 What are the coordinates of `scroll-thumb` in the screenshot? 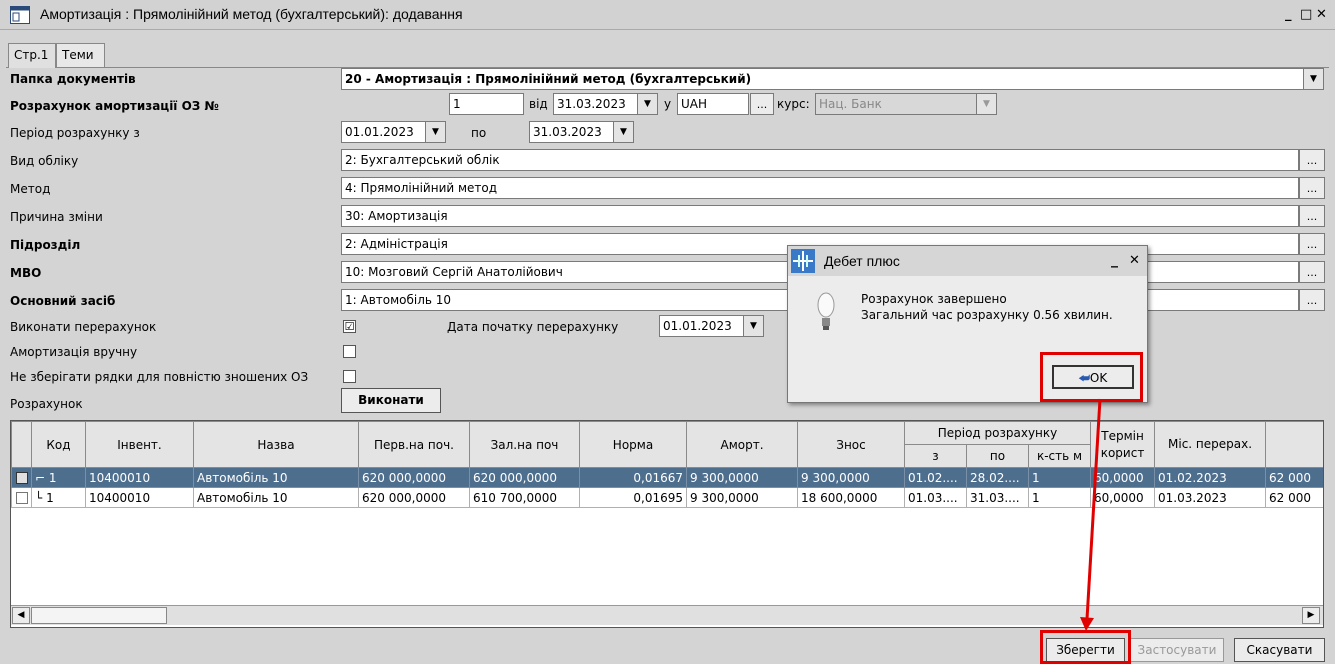 It's located at (99, 615).